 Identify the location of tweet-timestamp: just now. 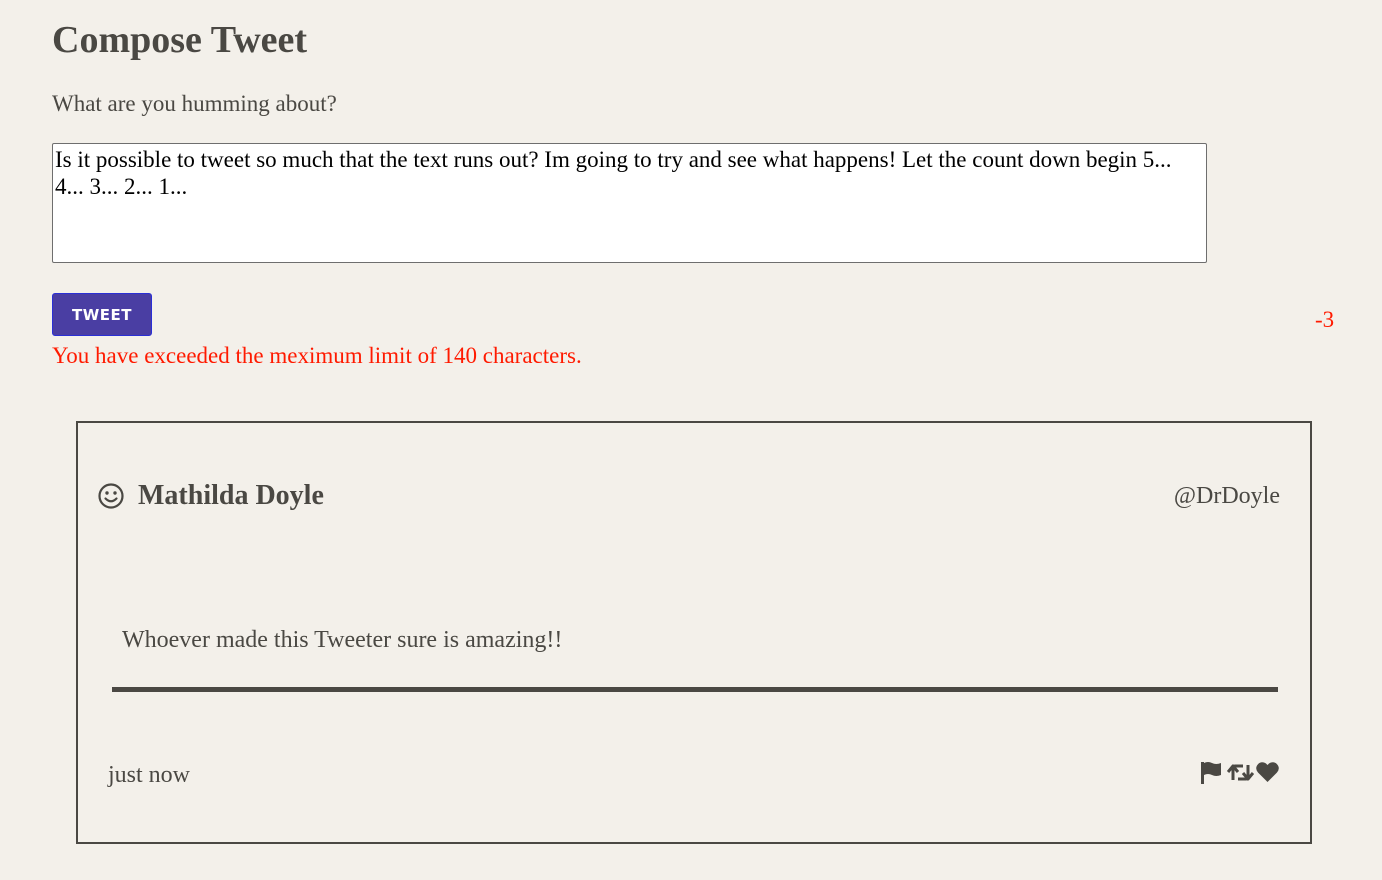
(149, 775).